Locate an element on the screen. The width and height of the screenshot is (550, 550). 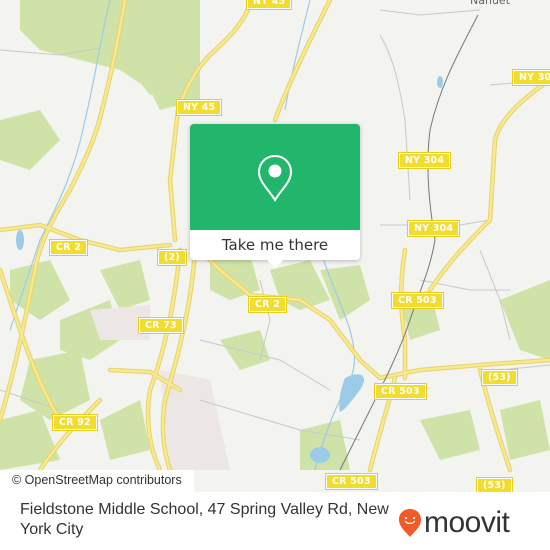
map-attribution: © OpenStreetMap contributors is located at coordinates (97, 481).